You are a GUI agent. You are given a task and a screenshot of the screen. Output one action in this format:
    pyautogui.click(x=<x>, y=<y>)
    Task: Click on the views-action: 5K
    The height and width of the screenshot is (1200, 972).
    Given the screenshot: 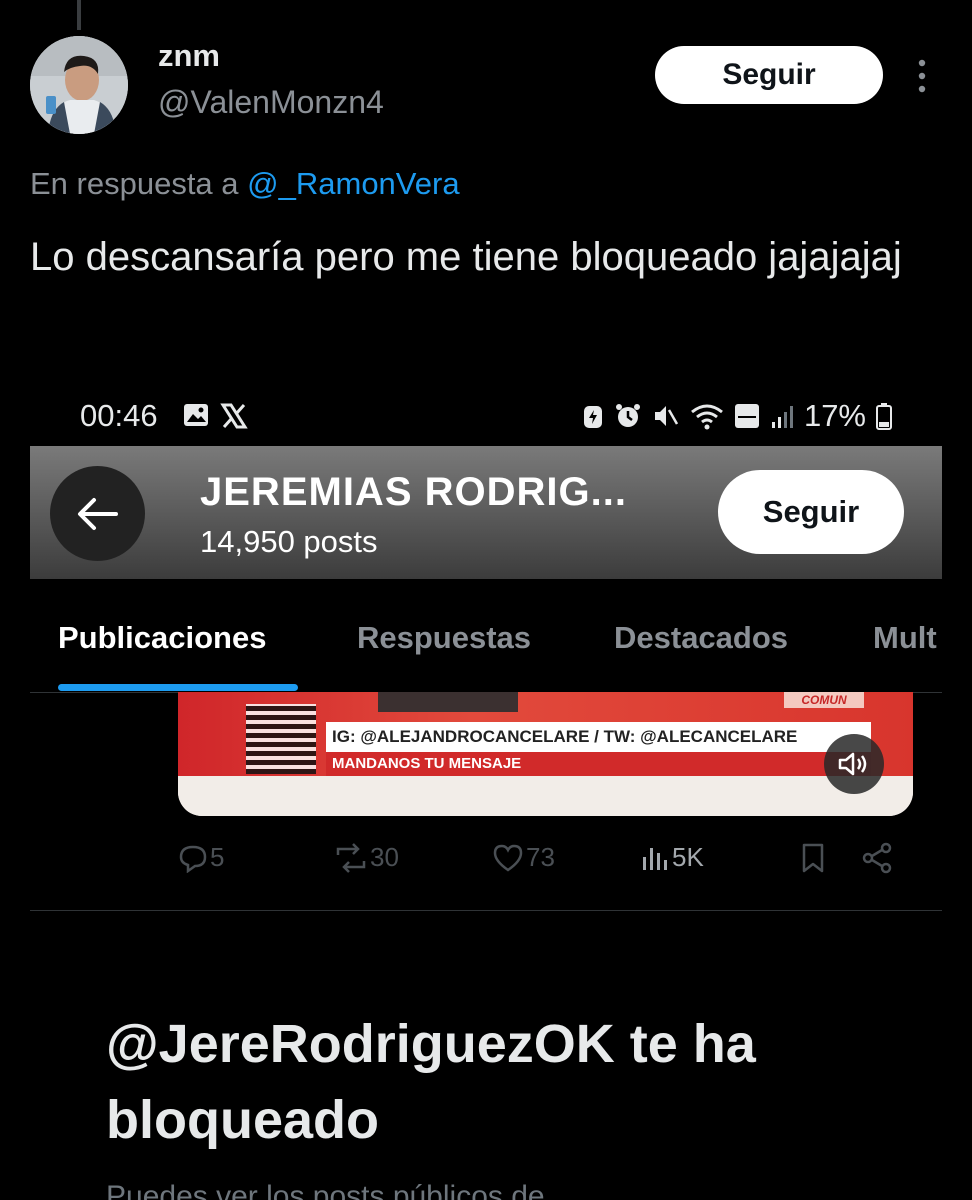 What is the action you would take?
    pyautogui.click(x=672, y=857)
    